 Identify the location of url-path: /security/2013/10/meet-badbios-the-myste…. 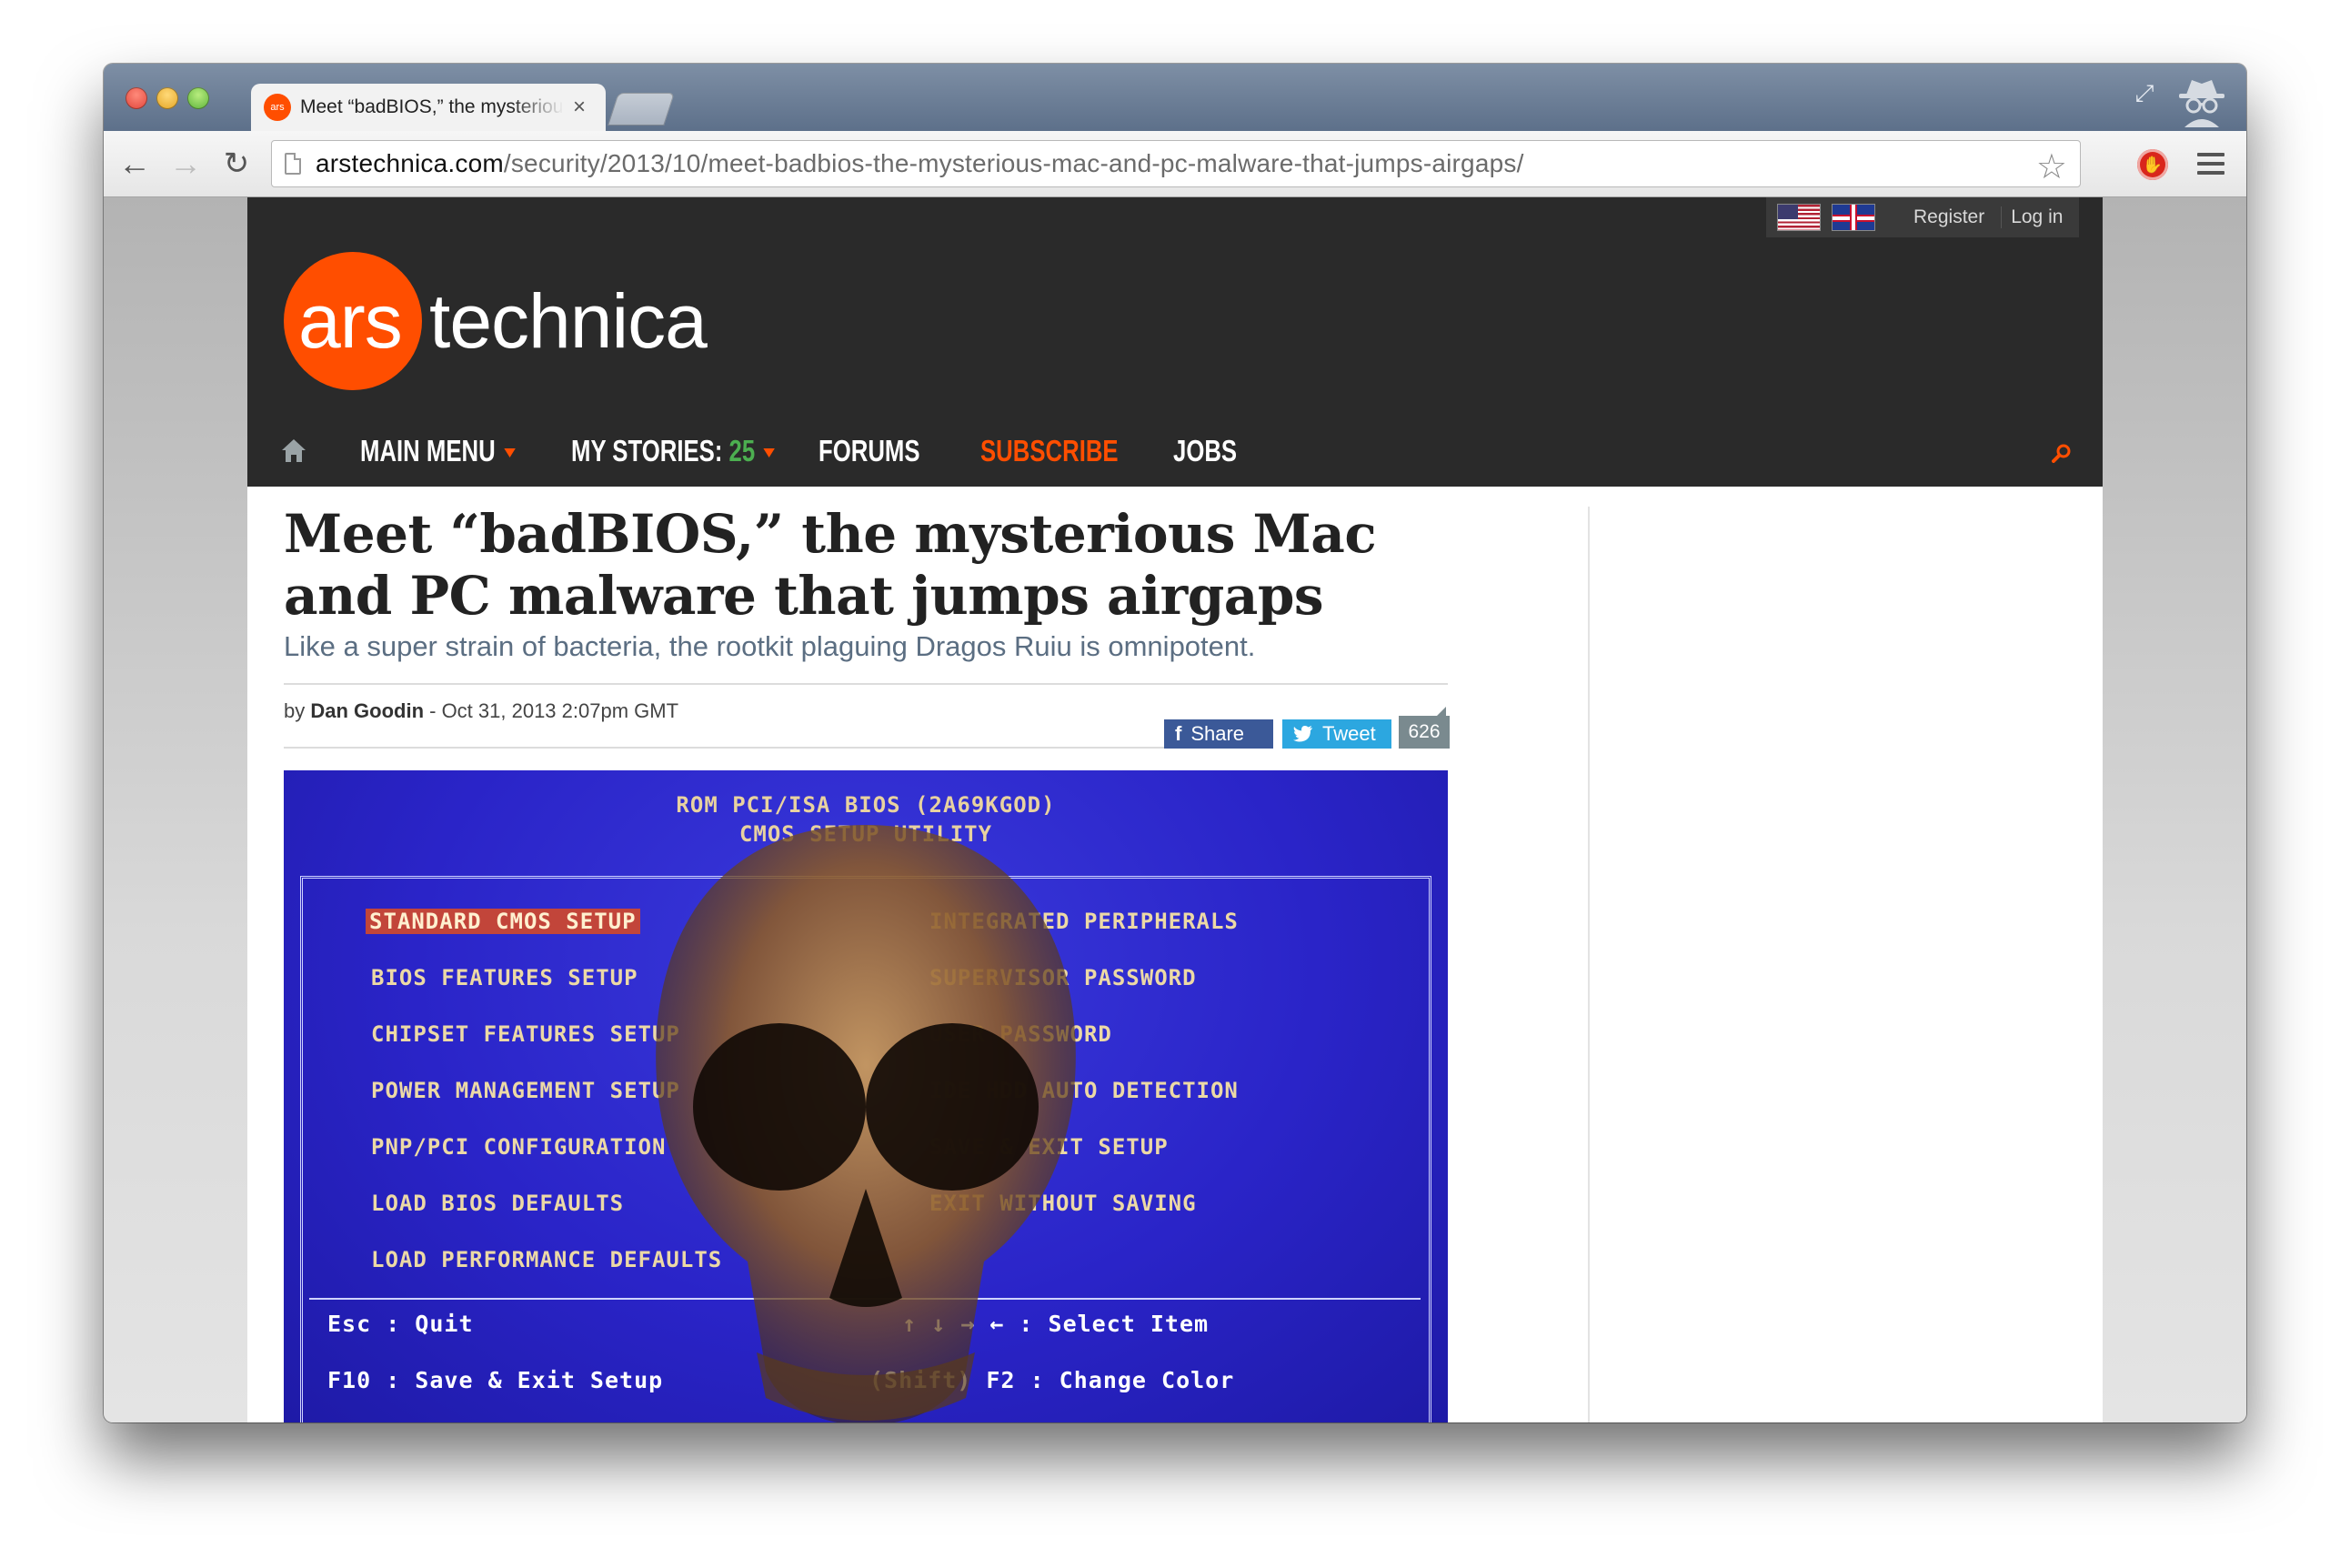
(1013, 163).